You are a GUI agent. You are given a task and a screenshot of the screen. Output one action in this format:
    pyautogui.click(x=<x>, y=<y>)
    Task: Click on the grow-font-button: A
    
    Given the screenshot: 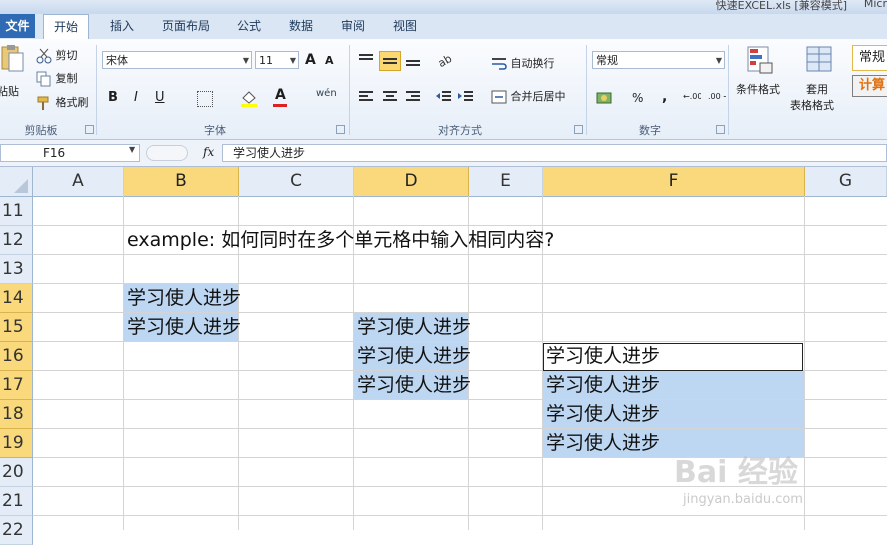 What is the action you would take?
    pyautogui.click(x=310, y=60)
    